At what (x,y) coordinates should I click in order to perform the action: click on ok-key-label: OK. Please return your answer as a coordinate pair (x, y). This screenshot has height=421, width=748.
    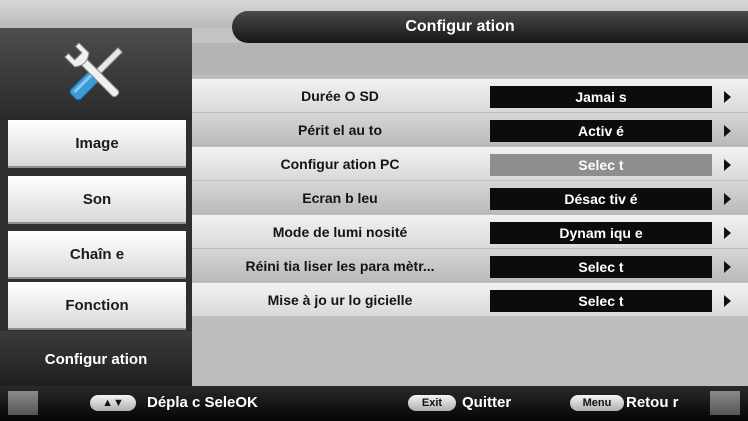
    Looking at the image, I should click on (246, 402).